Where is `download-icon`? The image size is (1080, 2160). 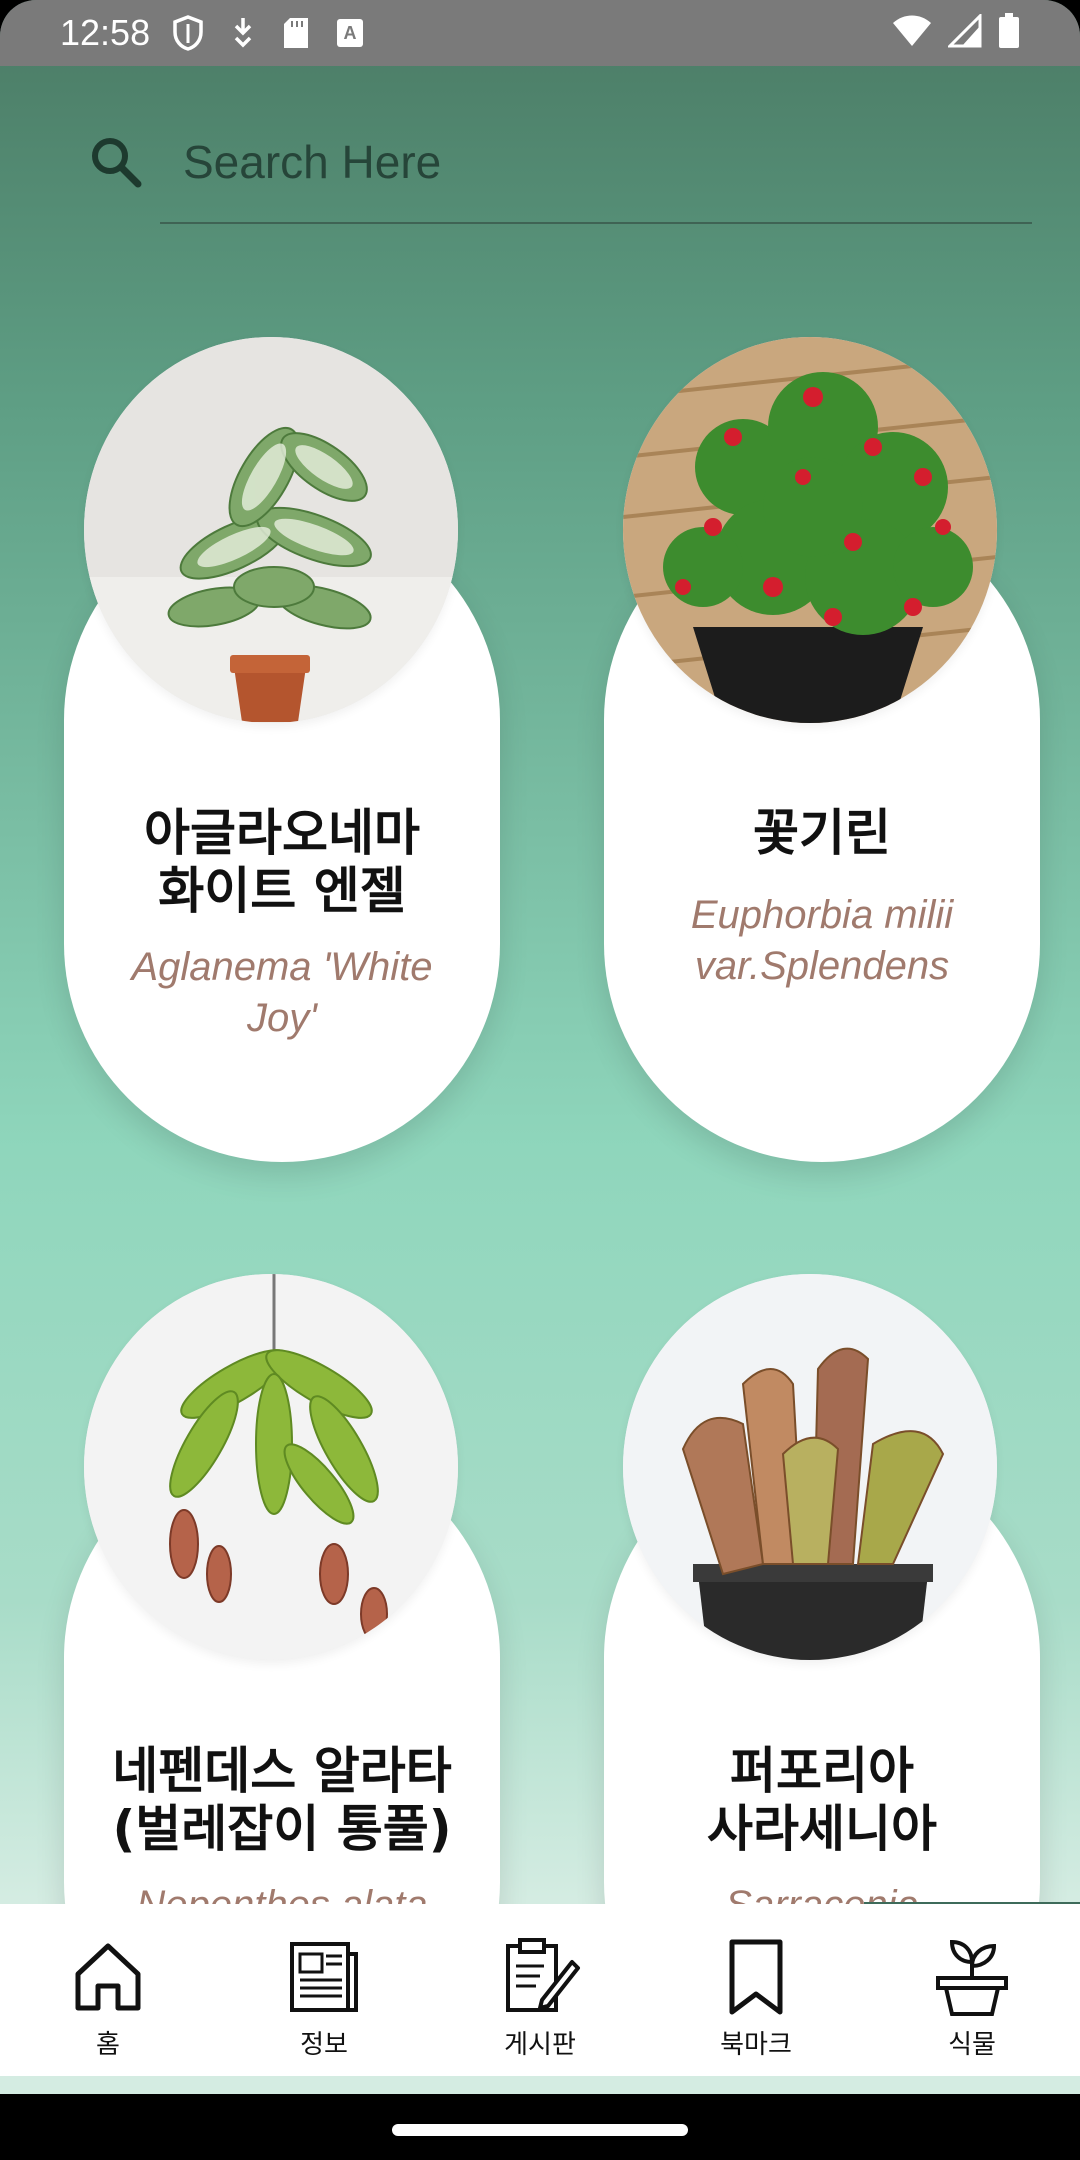 download-icon is located at coordinates (243, 33).